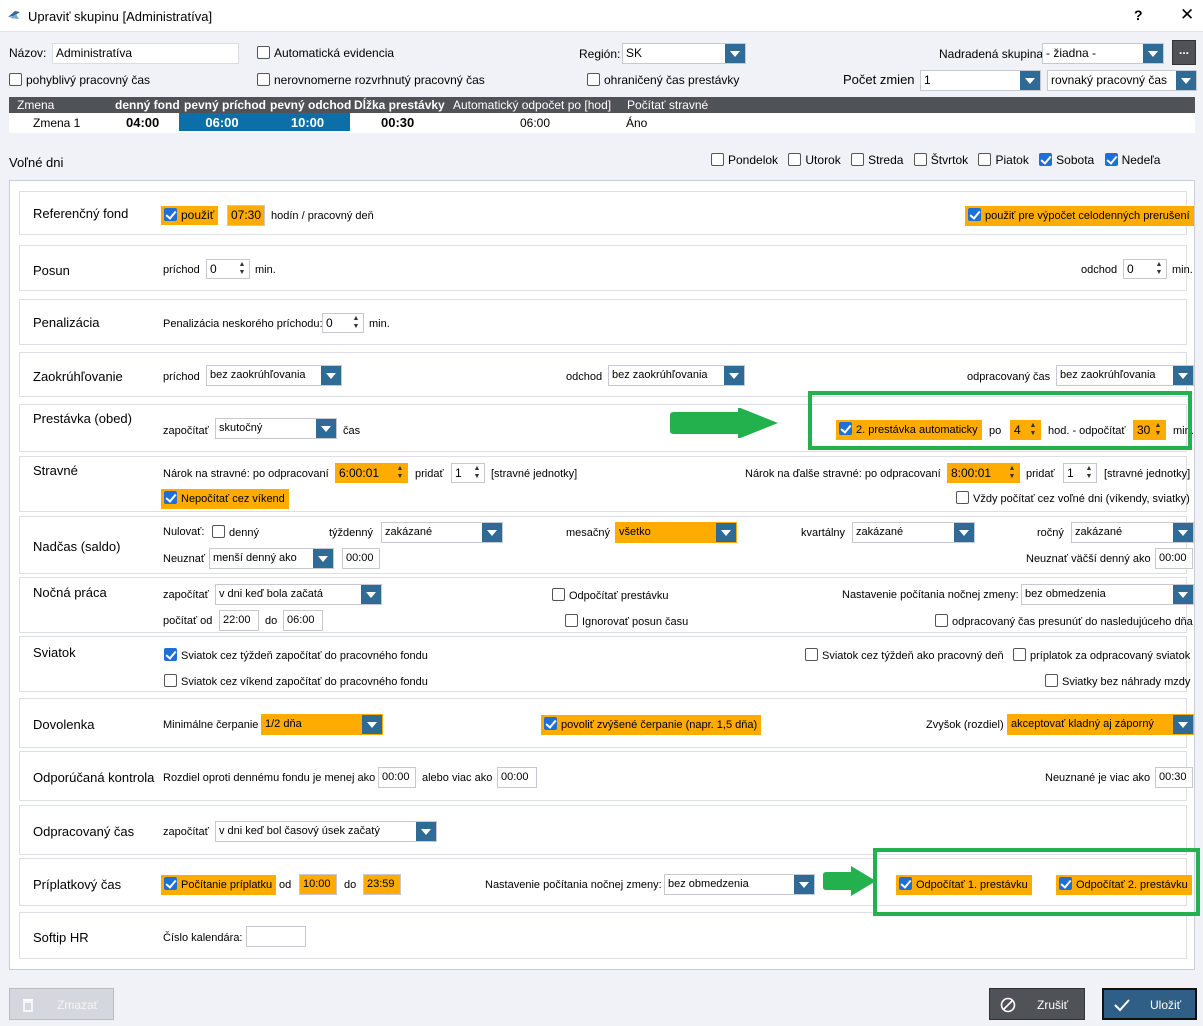  What do you see at coordinates (361, 558) in the screenshot?
I see `nadcas-neuznat-time: 00:00` at bounding box center [361, 558].